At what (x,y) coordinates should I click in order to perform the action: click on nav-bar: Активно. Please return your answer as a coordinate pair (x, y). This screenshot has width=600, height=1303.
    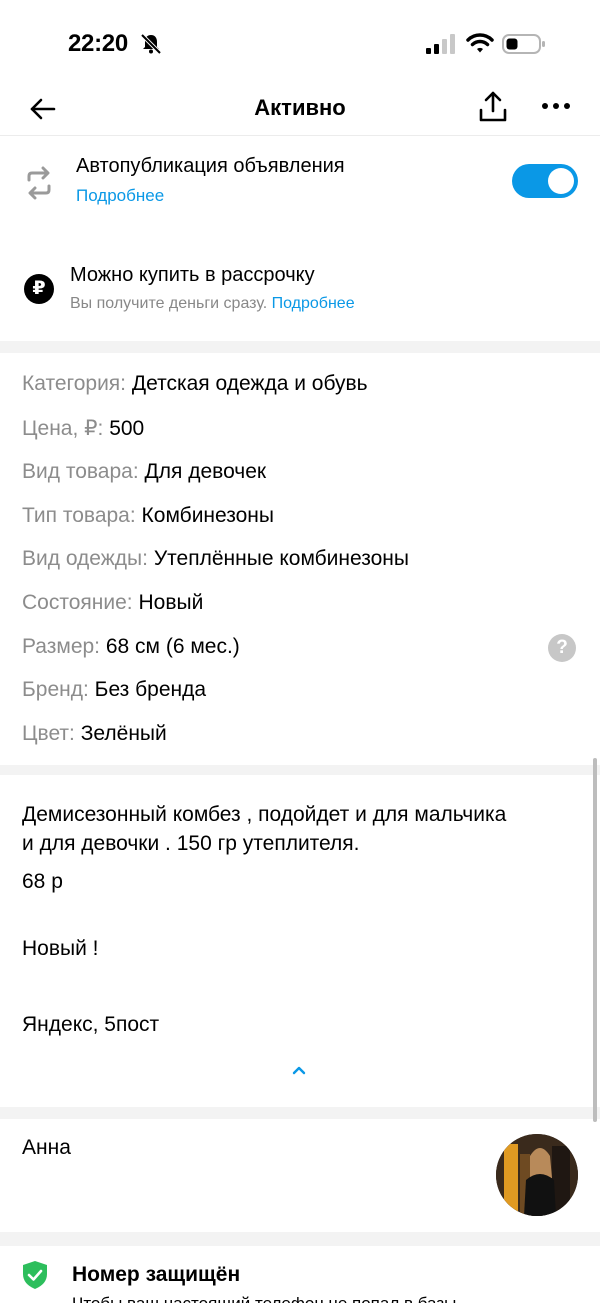
    Looking at the image, I should click on (300, 112).